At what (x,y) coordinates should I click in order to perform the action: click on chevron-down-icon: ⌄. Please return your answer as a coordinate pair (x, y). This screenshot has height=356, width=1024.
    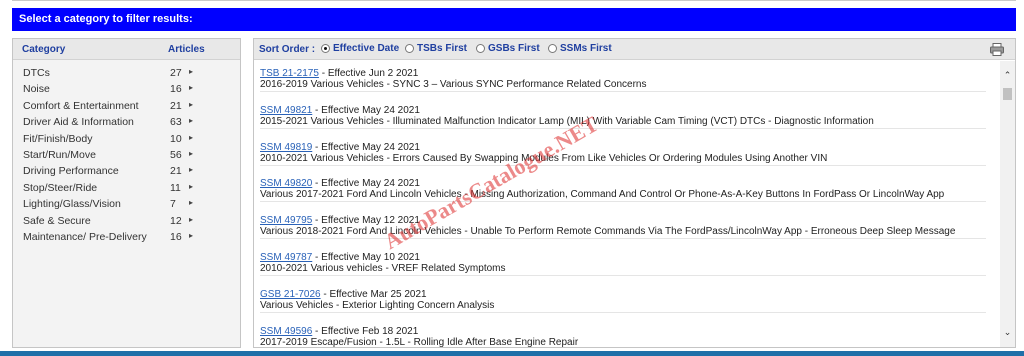
    Looking at the image, I should click on (1007, 332).